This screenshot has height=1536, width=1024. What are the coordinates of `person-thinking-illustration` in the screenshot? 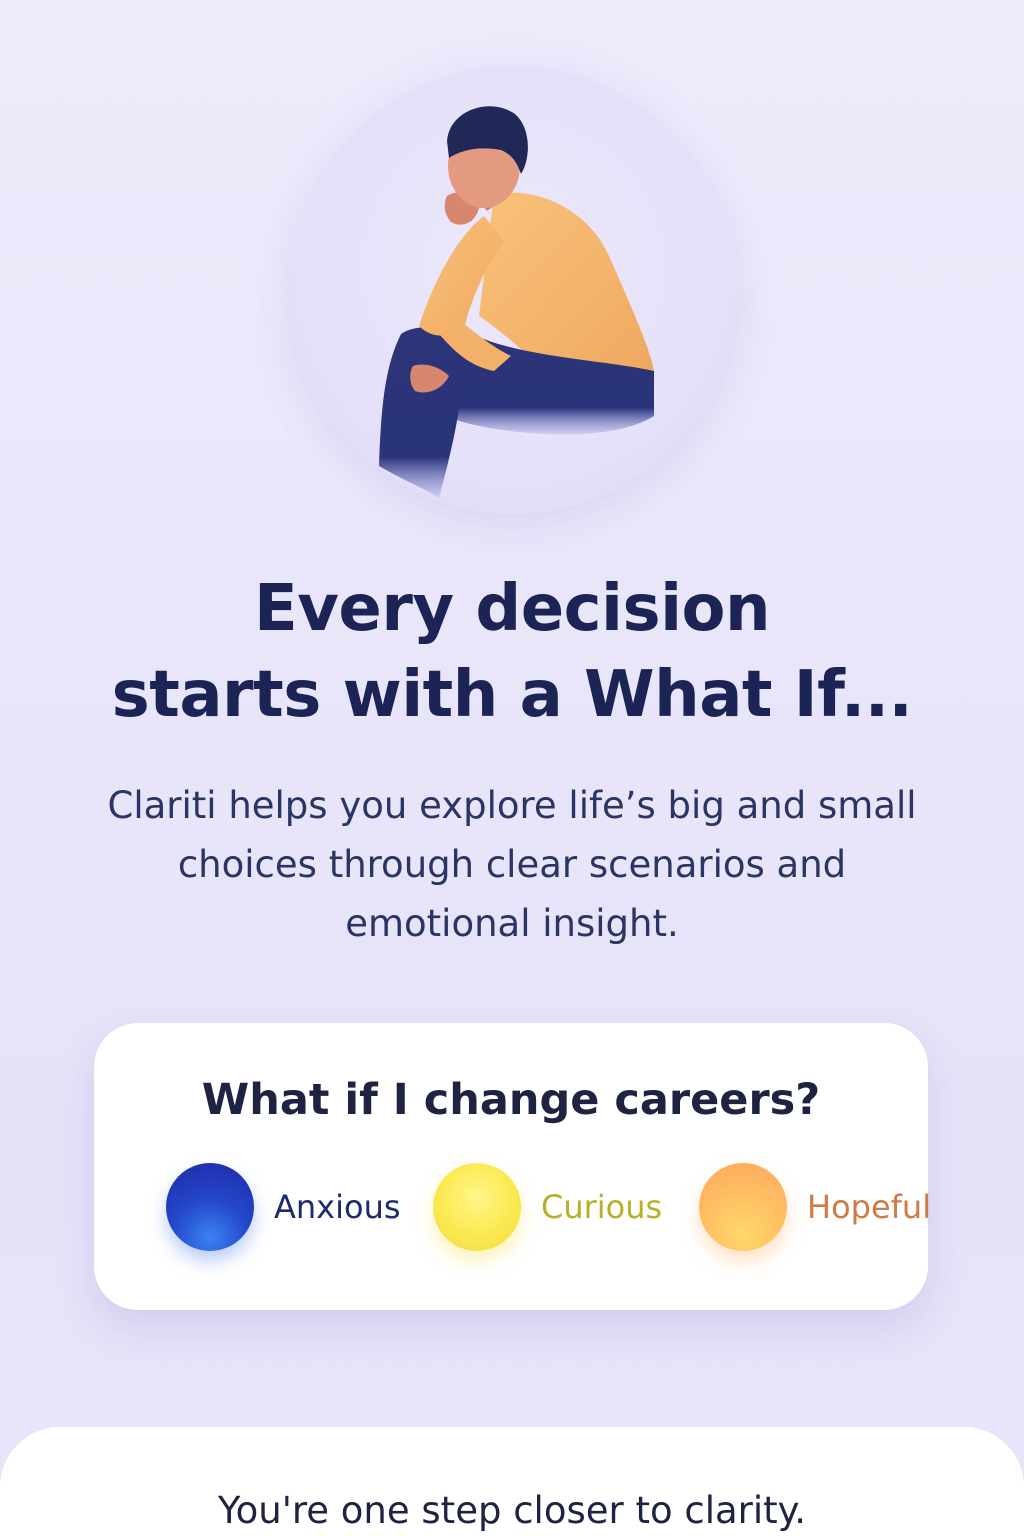 It's located at (516, 302).